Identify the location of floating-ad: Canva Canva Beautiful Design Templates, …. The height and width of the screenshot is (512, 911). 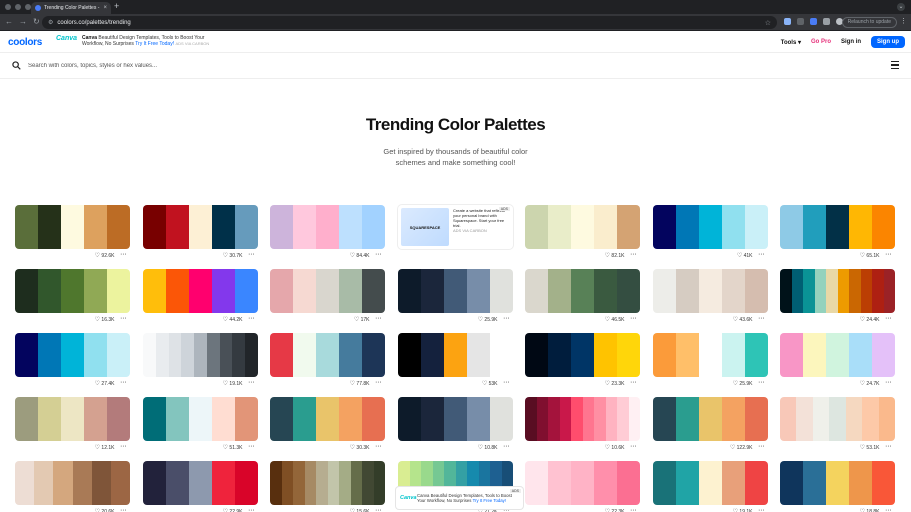
(459, 498).